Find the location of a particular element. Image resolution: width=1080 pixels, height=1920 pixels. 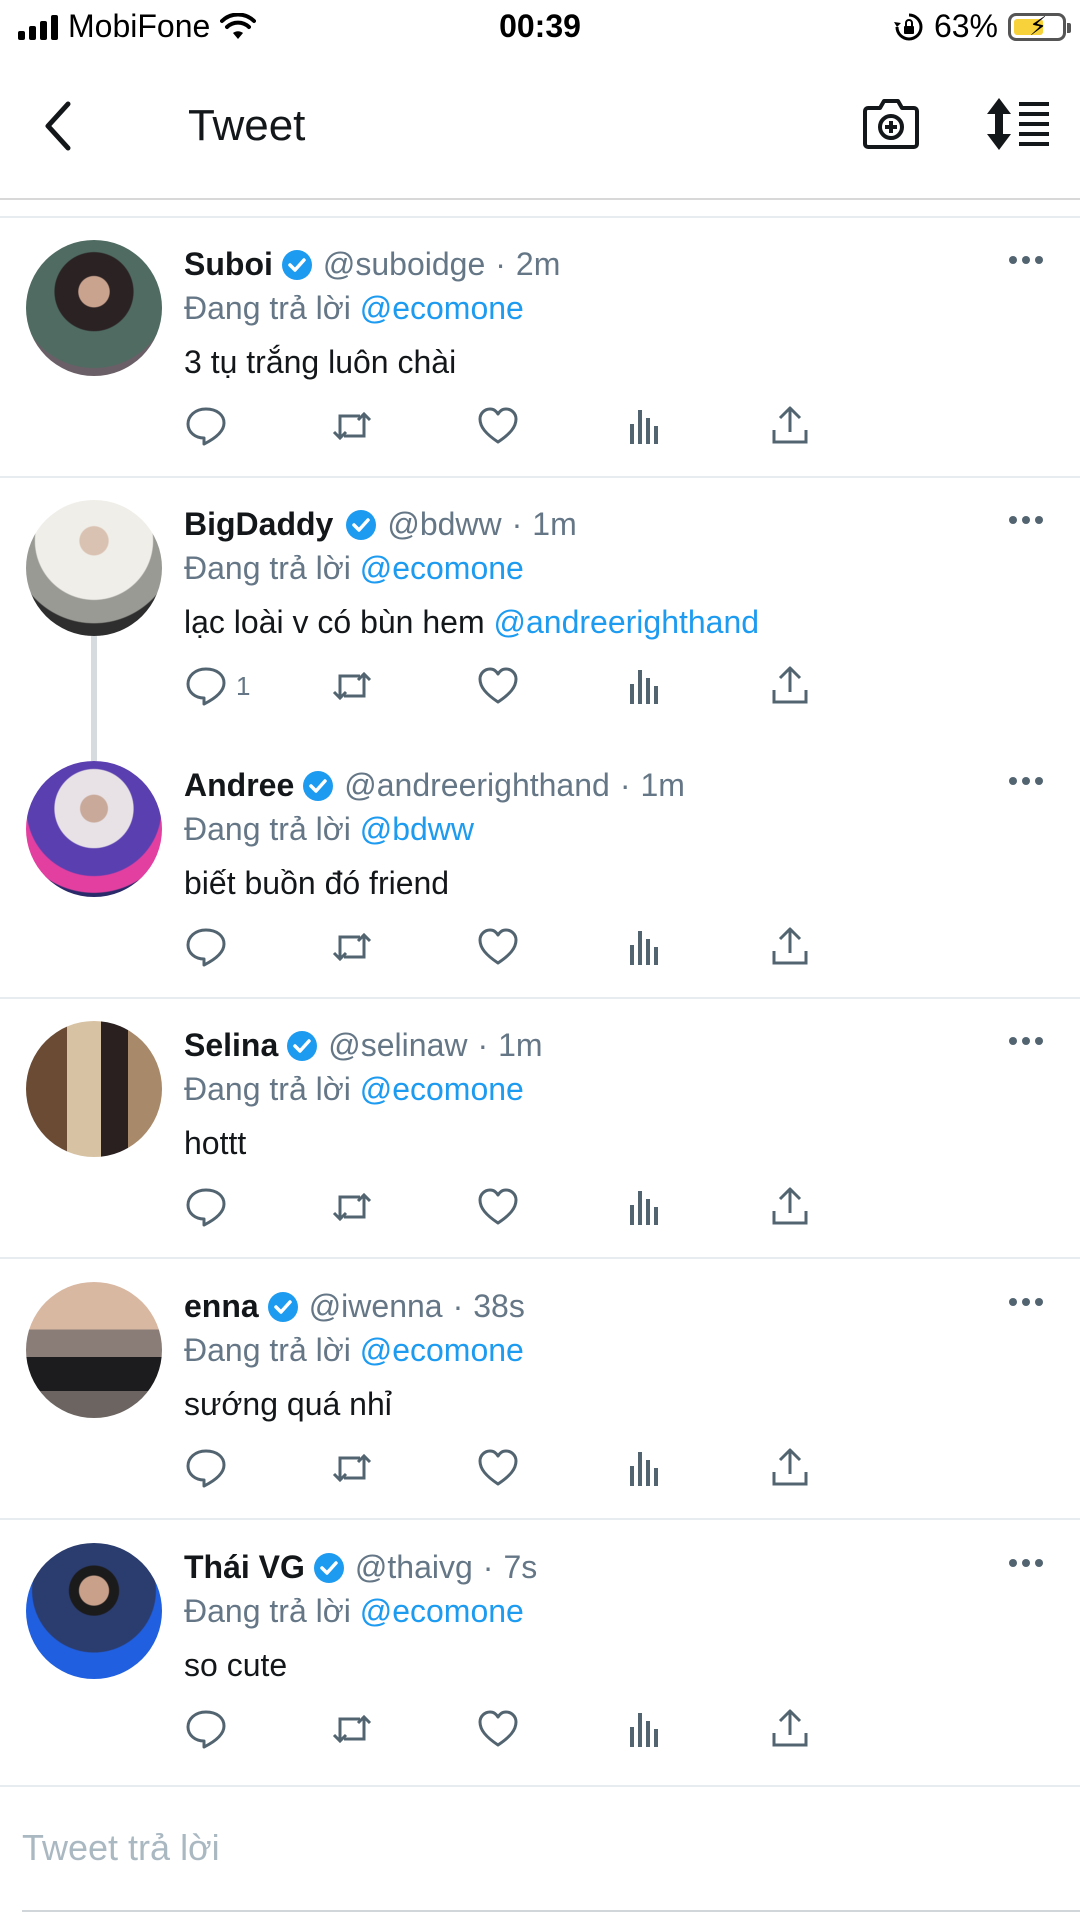

action-bar: 1 is located at coordinates (574, 686).